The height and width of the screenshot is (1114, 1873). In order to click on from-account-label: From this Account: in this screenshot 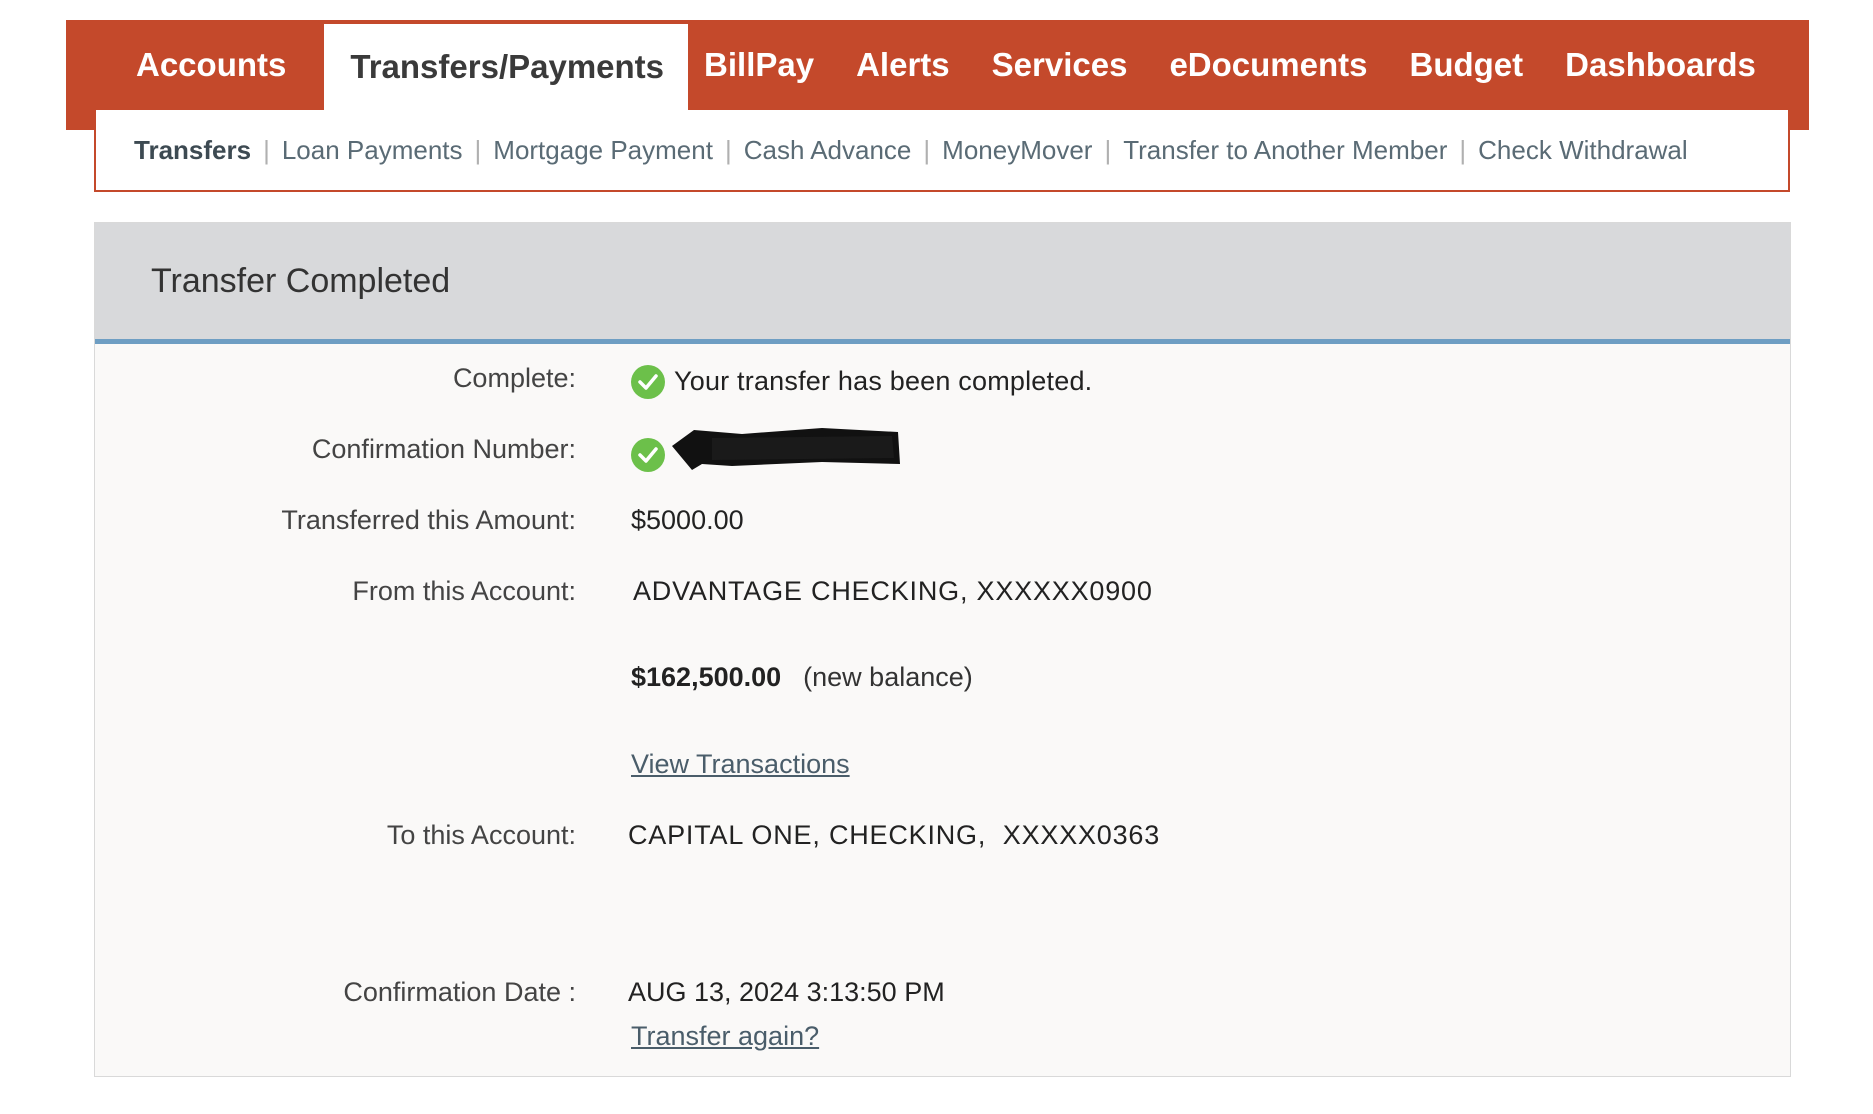, I will do `click(464, 591)`.